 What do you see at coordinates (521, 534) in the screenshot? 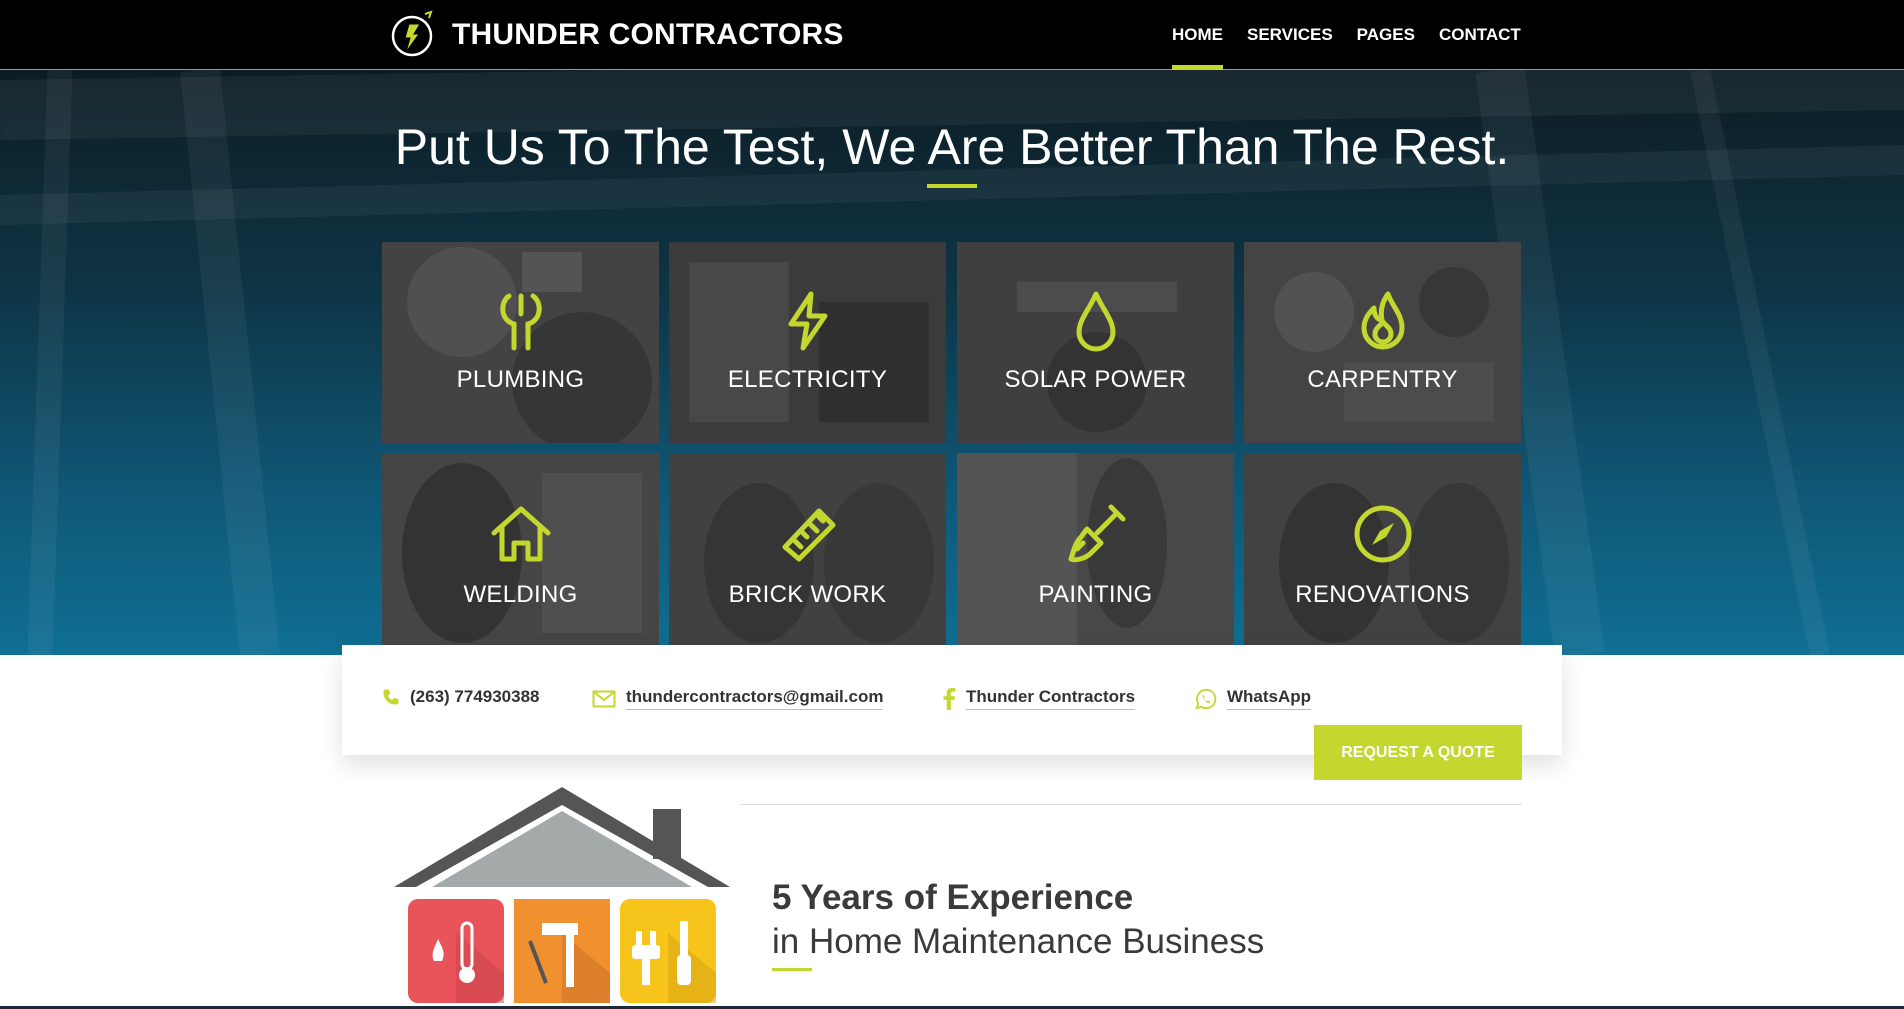
I see `house-icon` at bounding box center [521, 534].